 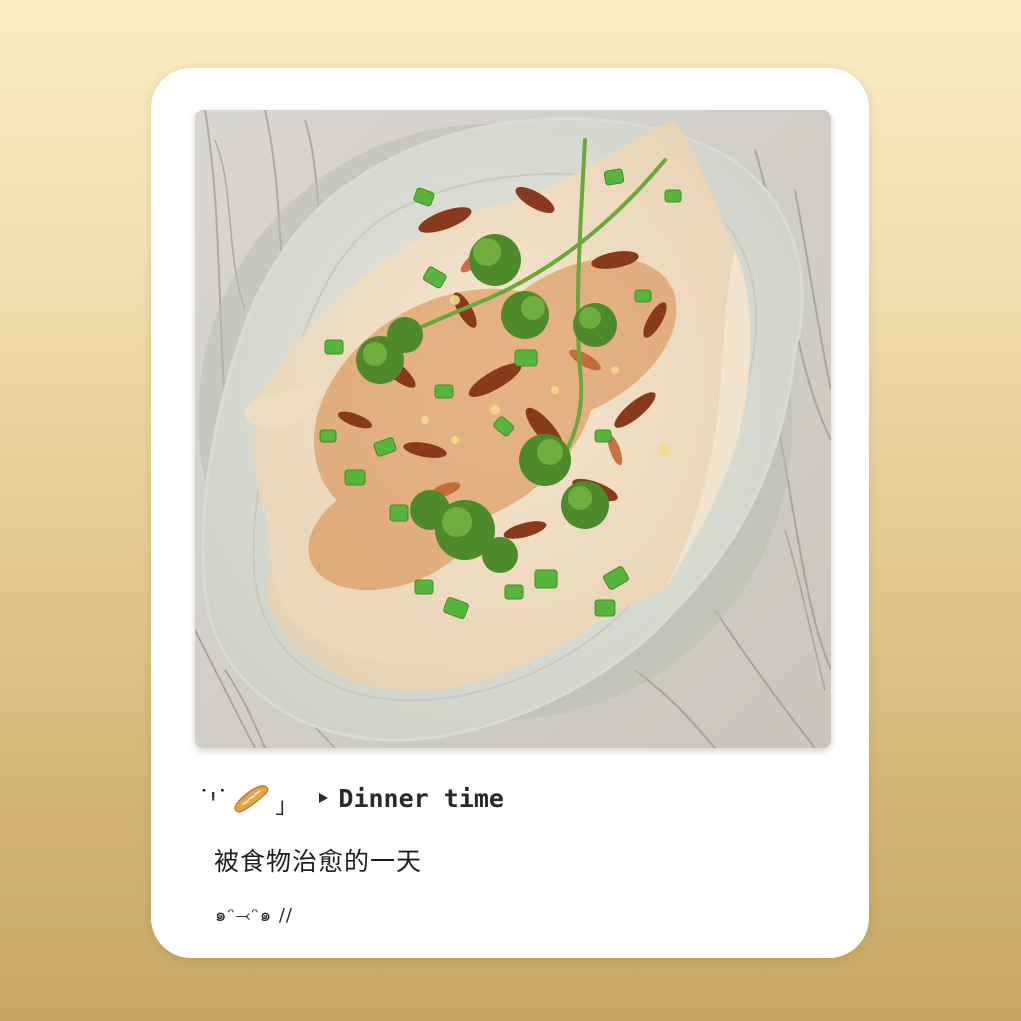 I want to click on subtitle-text: 被食物治愈的一天, so click(x=318, y=861).